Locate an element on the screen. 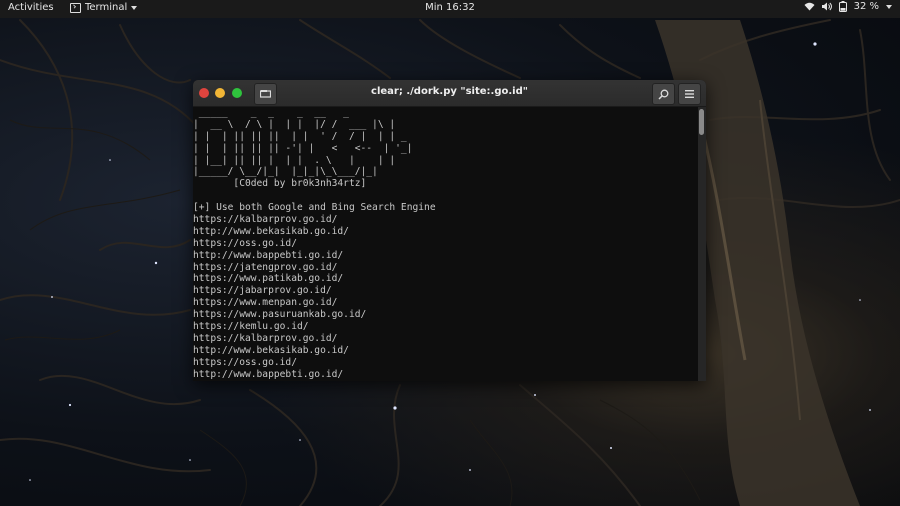  clock: Min 16:32 is located at coordinates (450, 7).